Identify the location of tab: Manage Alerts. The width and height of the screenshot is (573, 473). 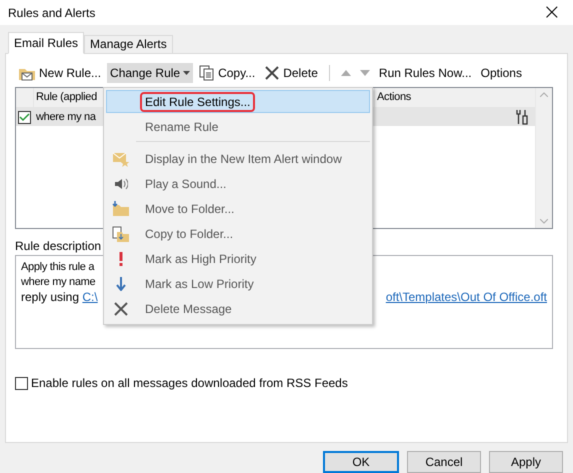
(128, 44).